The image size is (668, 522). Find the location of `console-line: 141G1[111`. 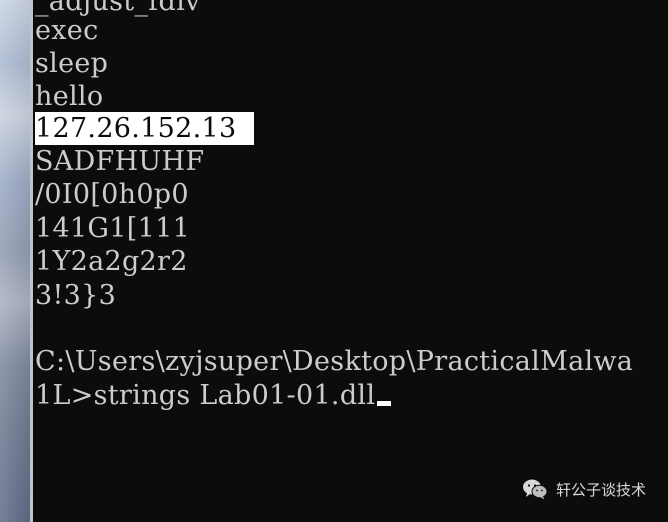

console-line: 141G1[111 is located at coordinates (113, 228).